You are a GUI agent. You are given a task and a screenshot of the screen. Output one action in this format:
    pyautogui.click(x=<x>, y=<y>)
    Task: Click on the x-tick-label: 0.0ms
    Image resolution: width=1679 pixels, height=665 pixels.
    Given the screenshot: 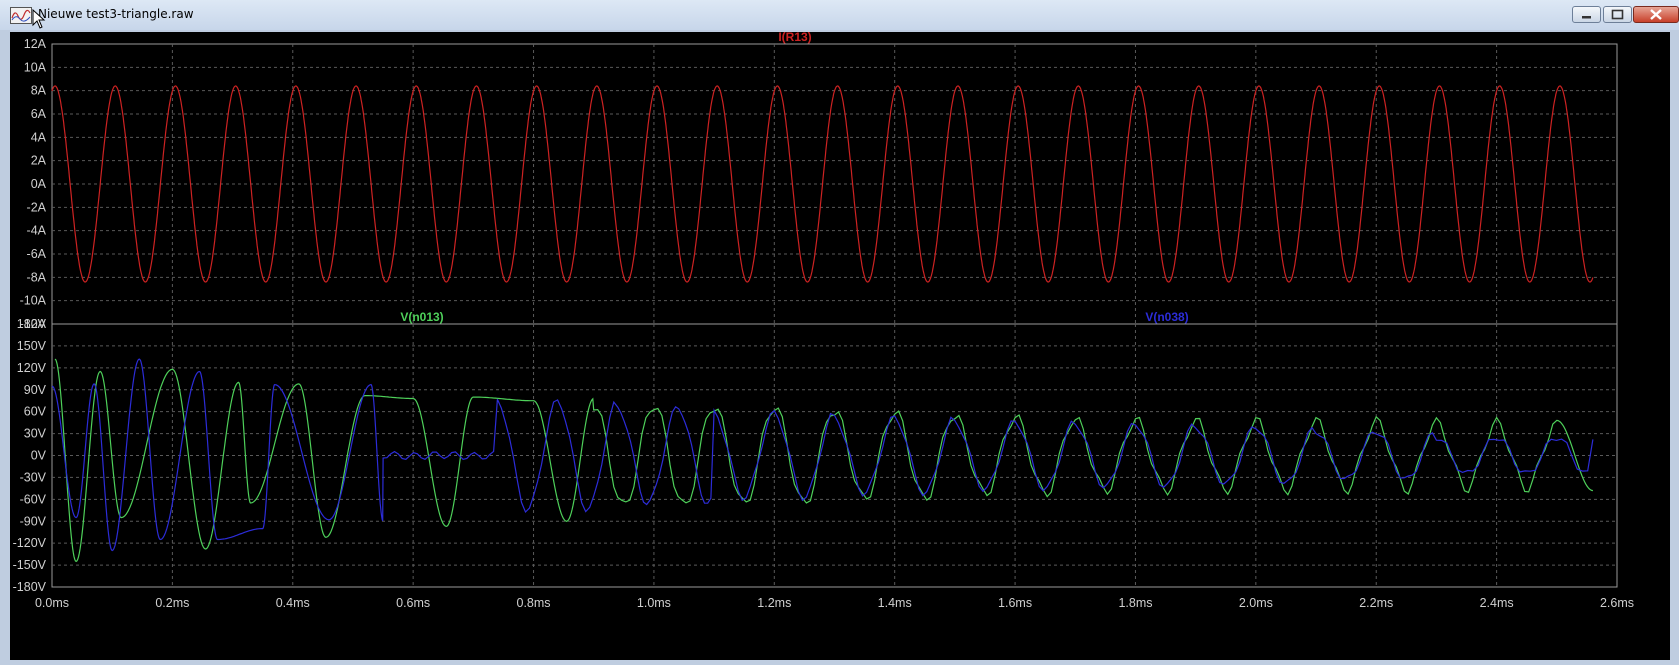 What is the action you would take?
    pyautogui.click(x=52, y=603)
    